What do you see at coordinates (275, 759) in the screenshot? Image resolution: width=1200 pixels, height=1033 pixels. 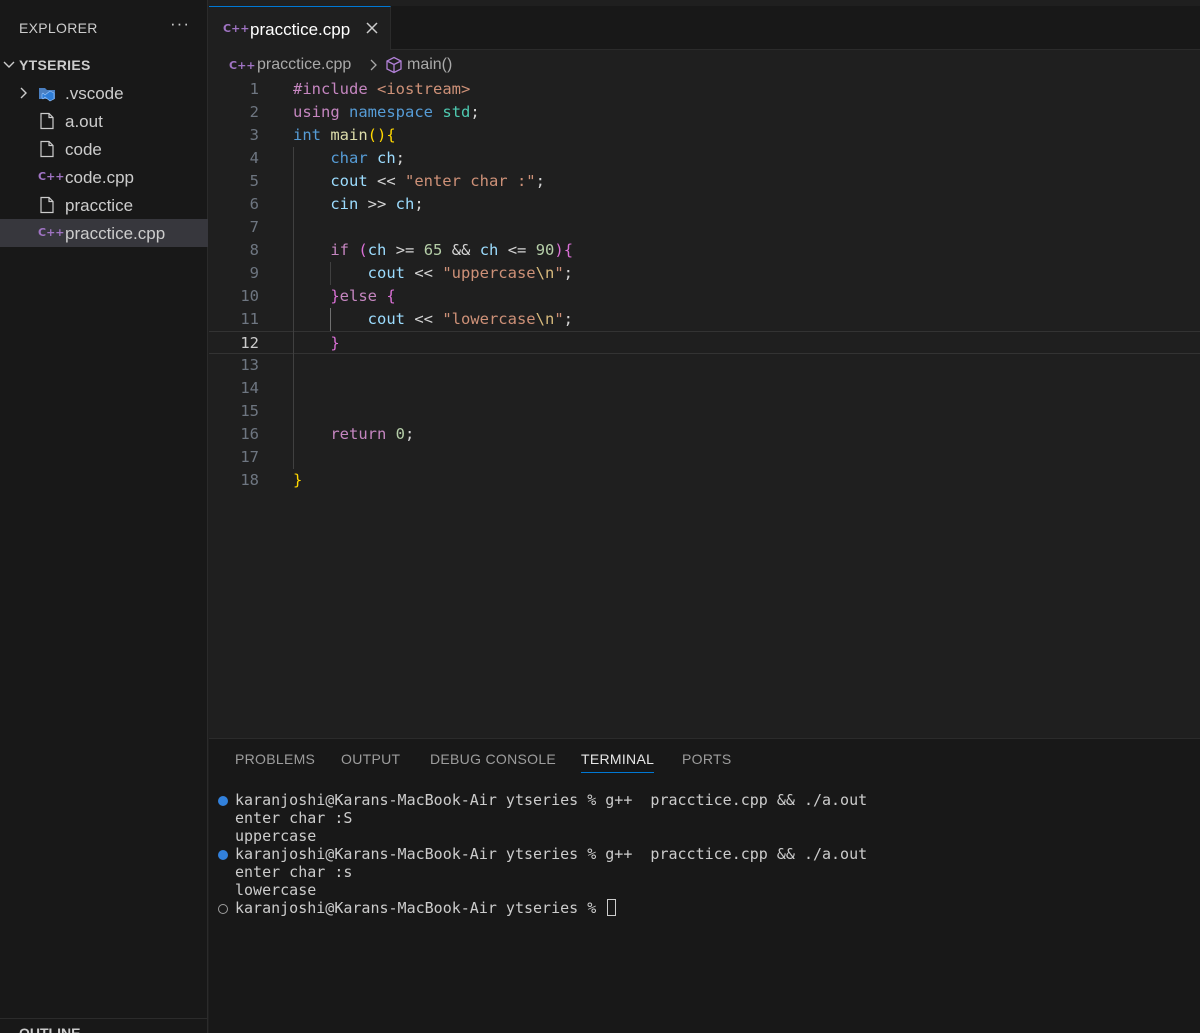 I see `tab-problems: PROBLEMS` at bounding box center [275, 759].